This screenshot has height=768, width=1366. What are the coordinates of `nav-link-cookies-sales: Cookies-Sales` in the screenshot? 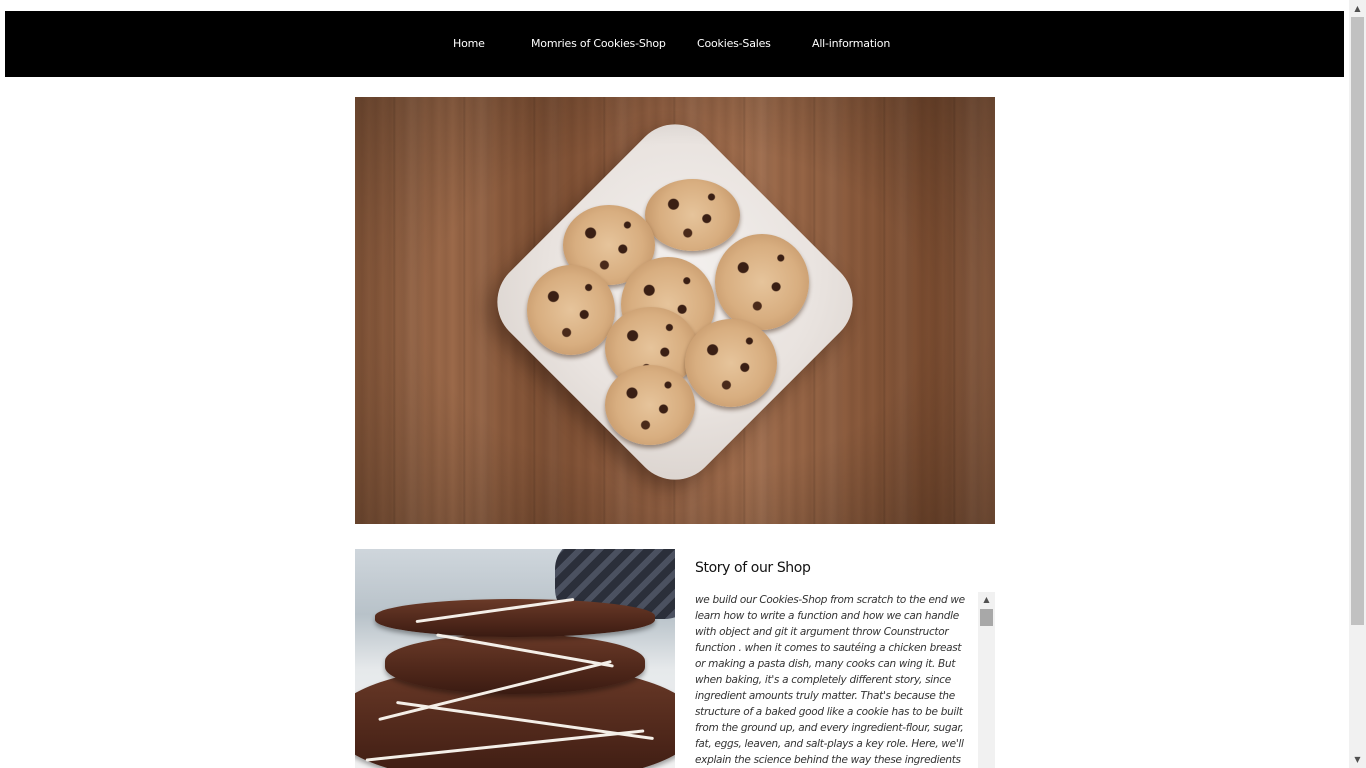 It's located at (734, 44).